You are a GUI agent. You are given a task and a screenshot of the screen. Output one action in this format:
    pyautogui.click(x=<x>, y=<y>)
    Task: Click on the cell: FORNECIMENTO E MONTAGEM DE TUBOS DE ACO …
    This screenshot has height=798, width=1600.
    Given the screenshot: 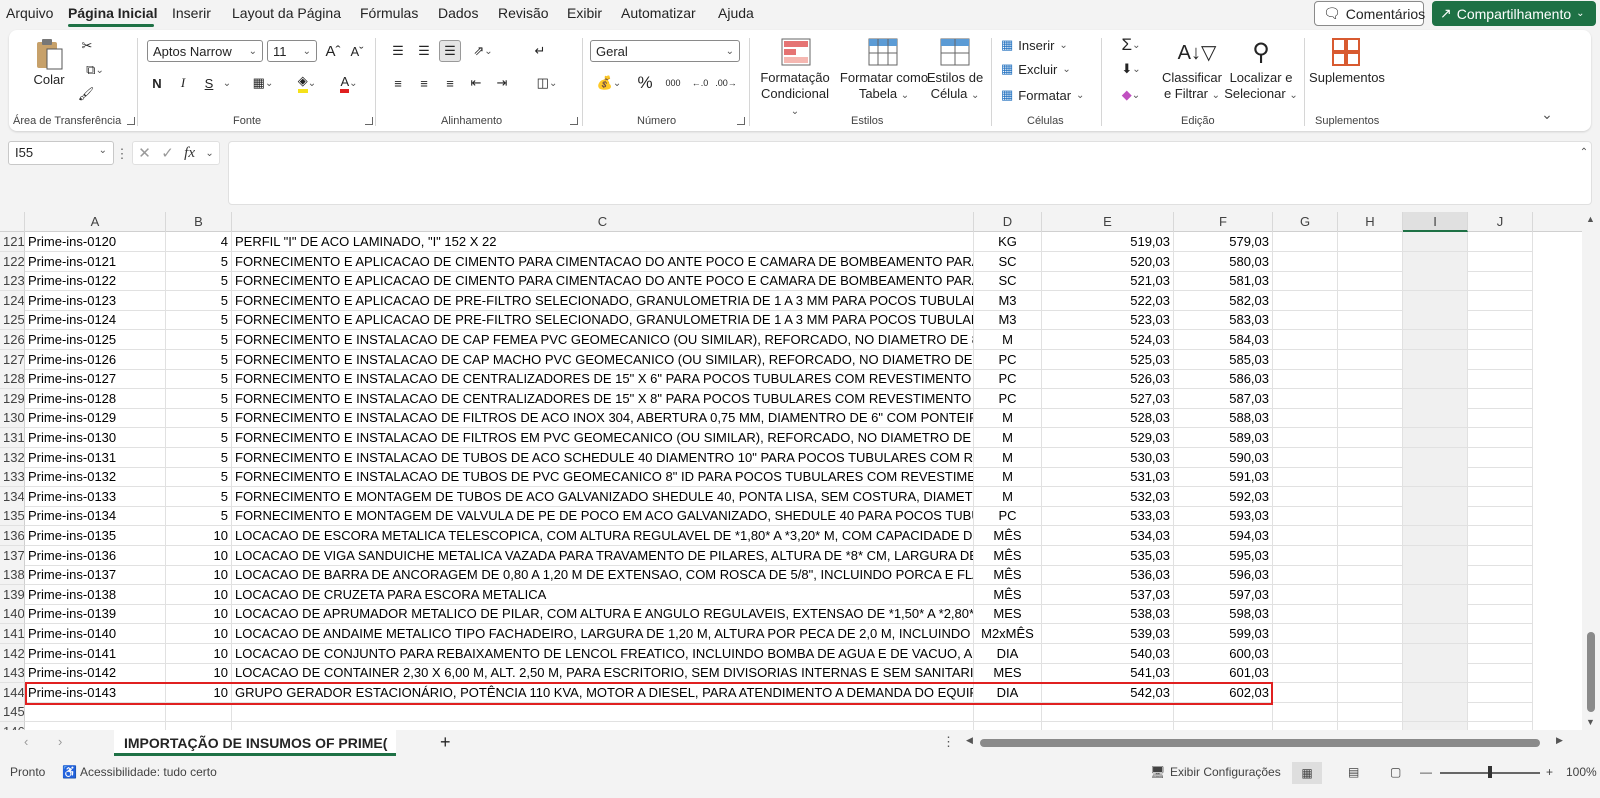 What is the action you would take?
    pyautogui.click(x=603, y=496)
    